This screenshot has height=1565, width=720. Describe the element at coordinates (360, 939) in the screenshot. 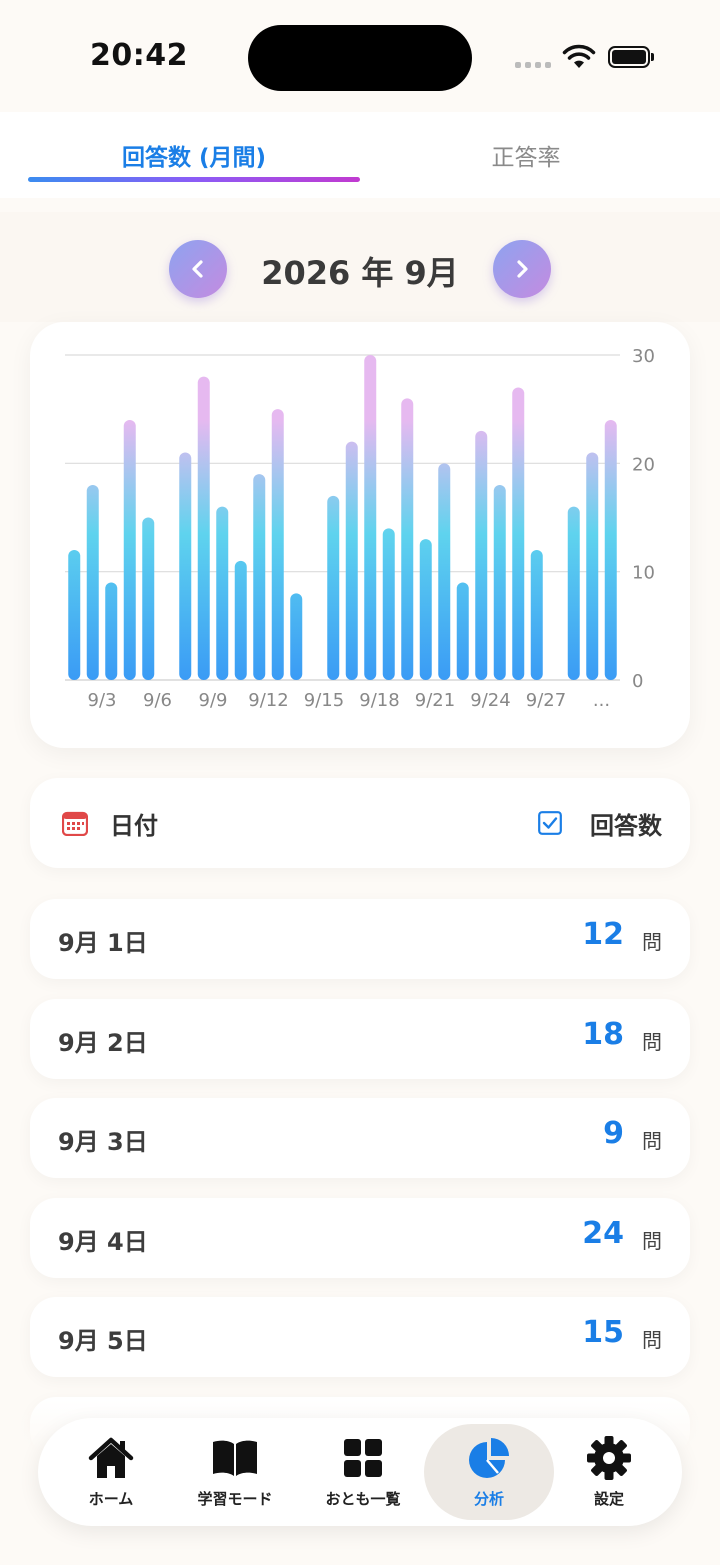

I see `list-item: 9月 1日 12 問` at that location.